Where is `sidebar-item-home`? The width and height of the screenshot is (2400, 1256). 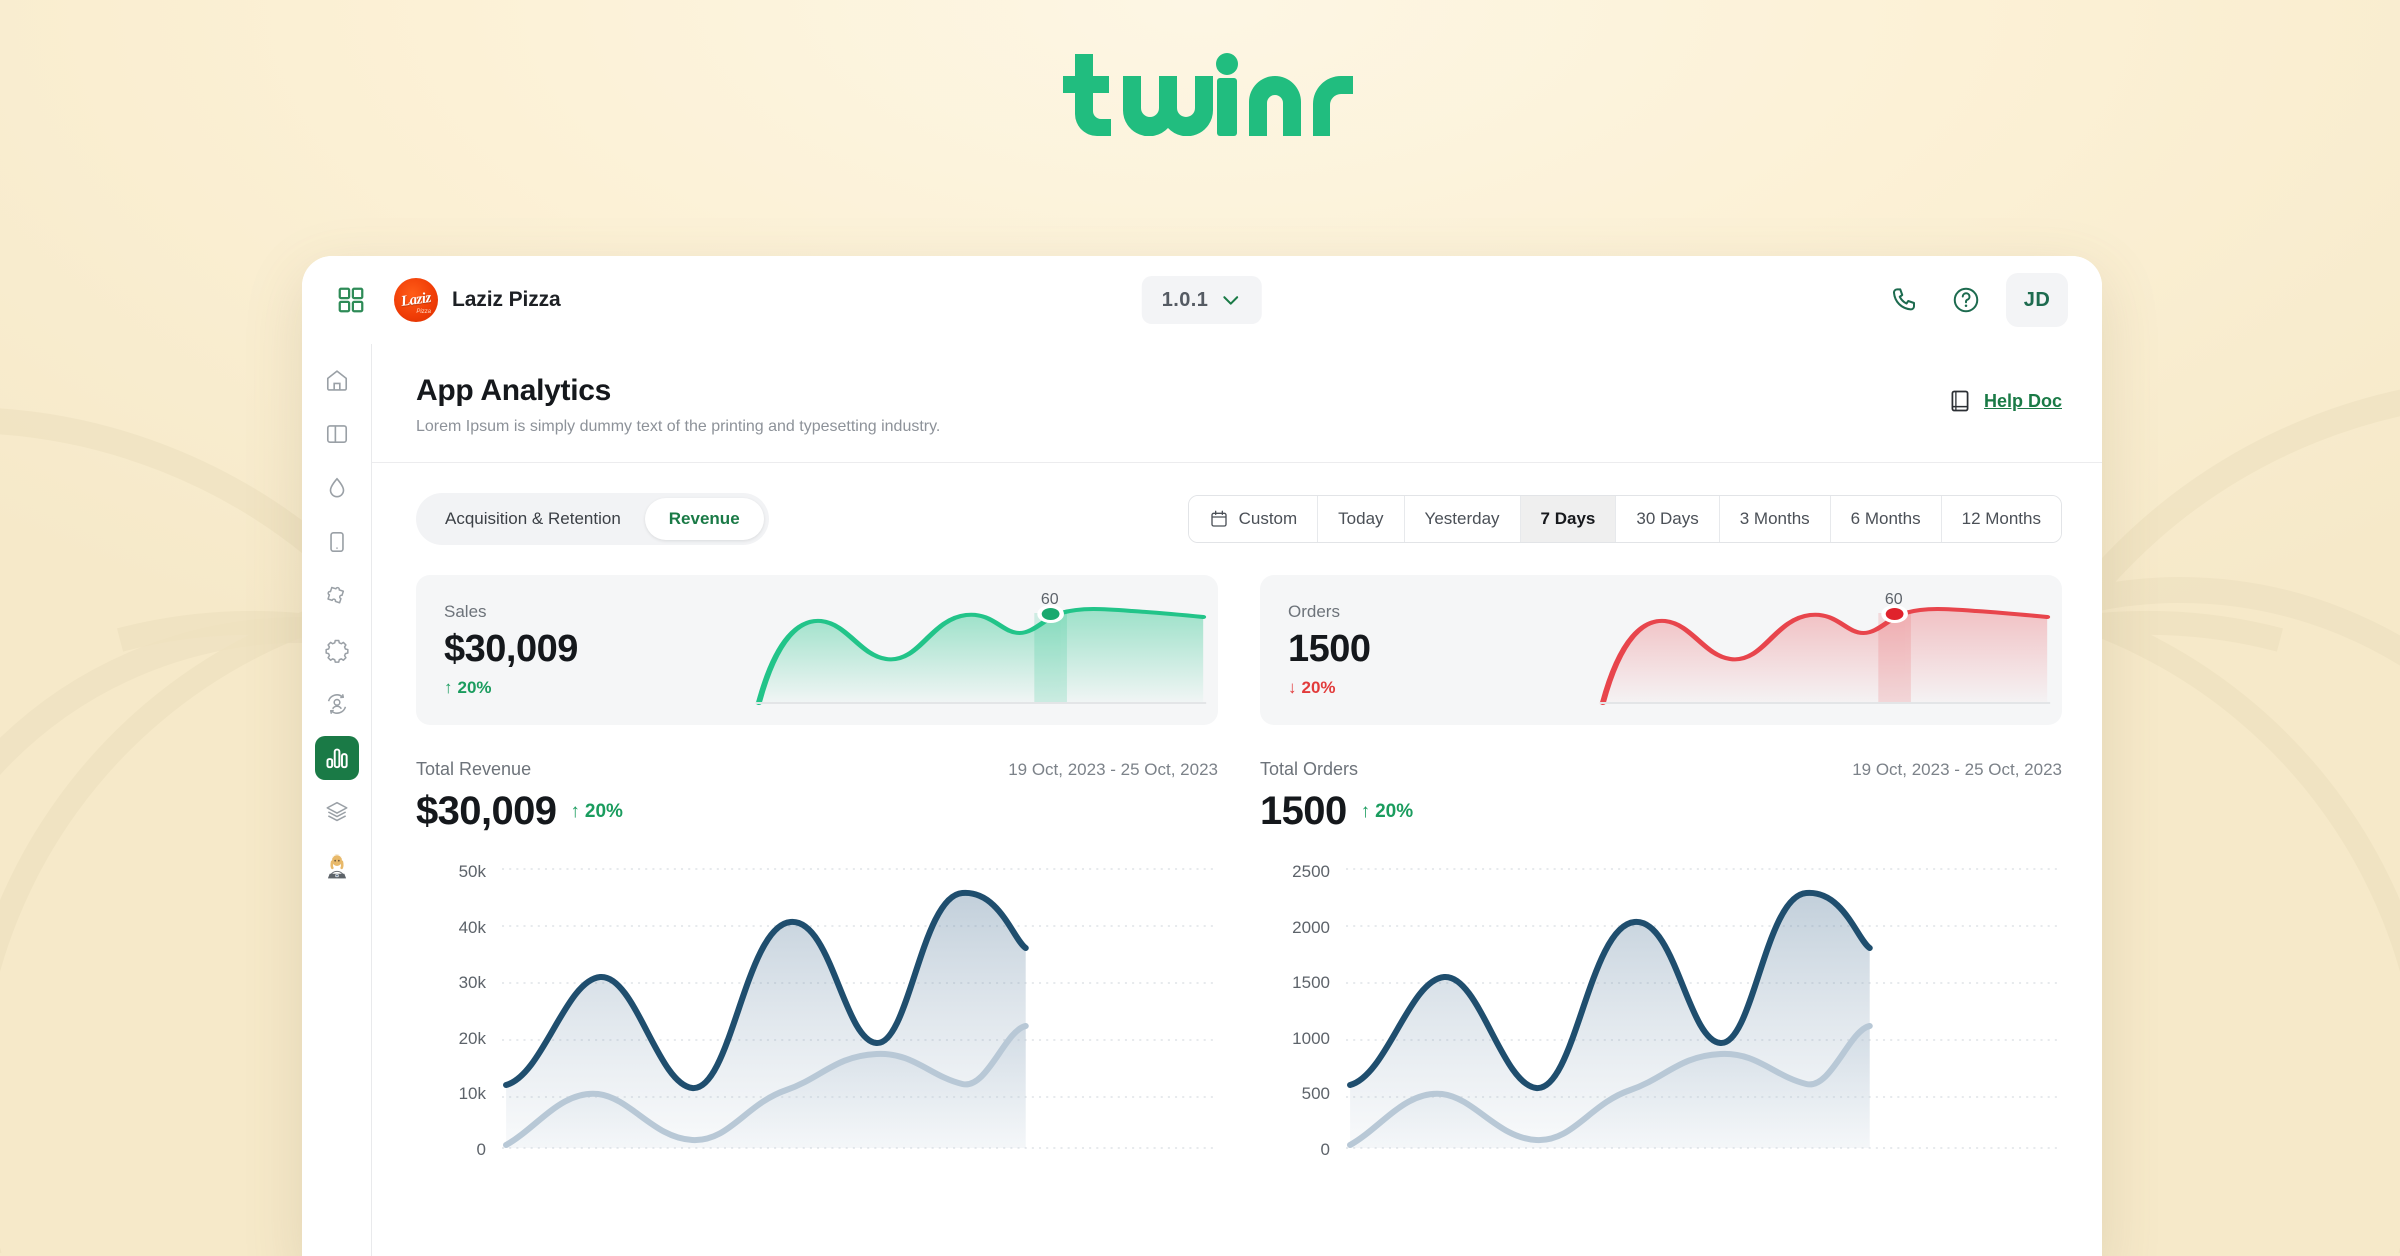
sidebar-item-home is located at coordinates (337, 380).